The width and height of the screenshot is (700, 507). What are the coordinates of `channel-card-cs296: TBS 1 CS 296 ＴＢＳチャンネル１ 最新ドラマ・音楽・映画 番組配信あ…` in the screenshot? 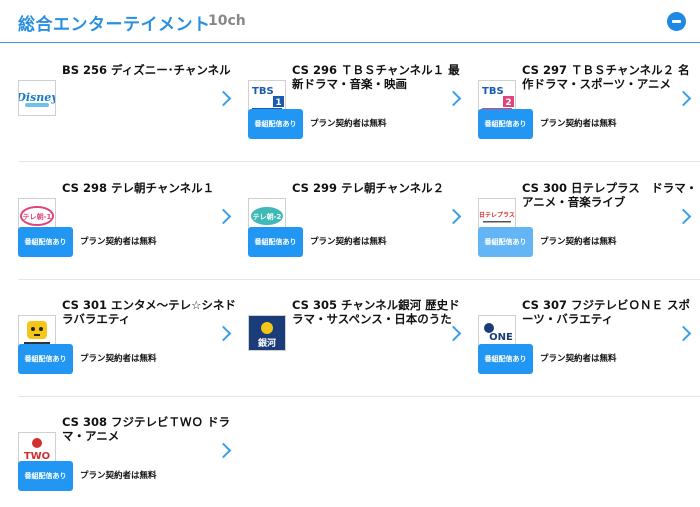 It's located at (363, 111).